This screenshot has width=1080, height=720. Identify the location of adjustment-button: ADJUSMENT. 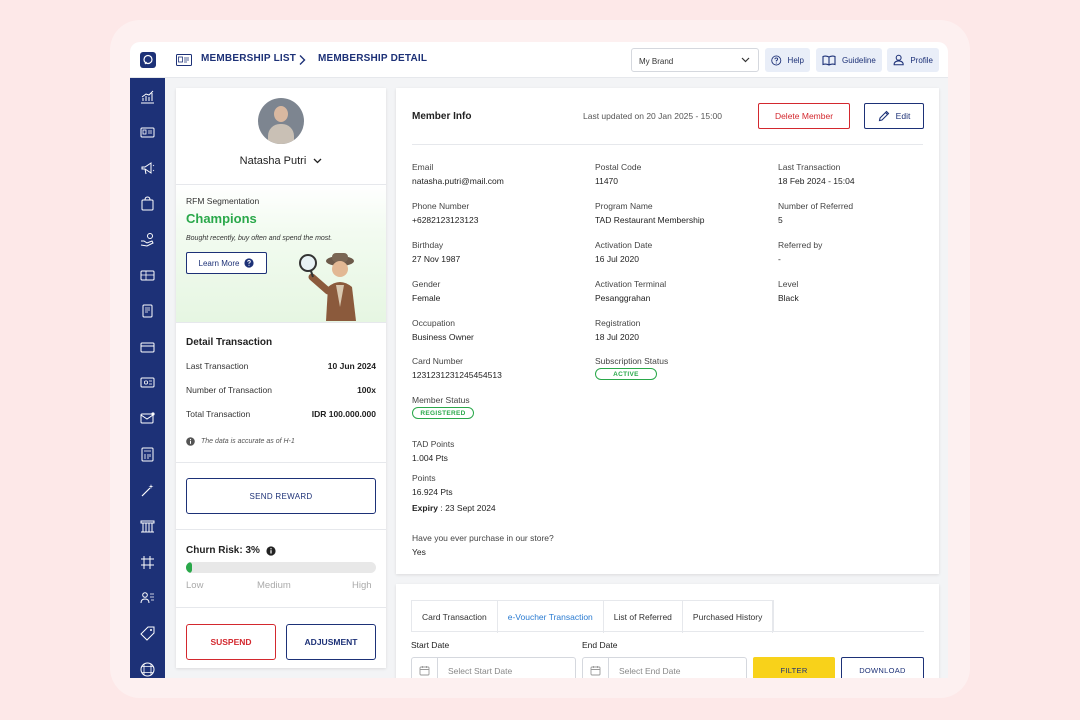
(331, 642).